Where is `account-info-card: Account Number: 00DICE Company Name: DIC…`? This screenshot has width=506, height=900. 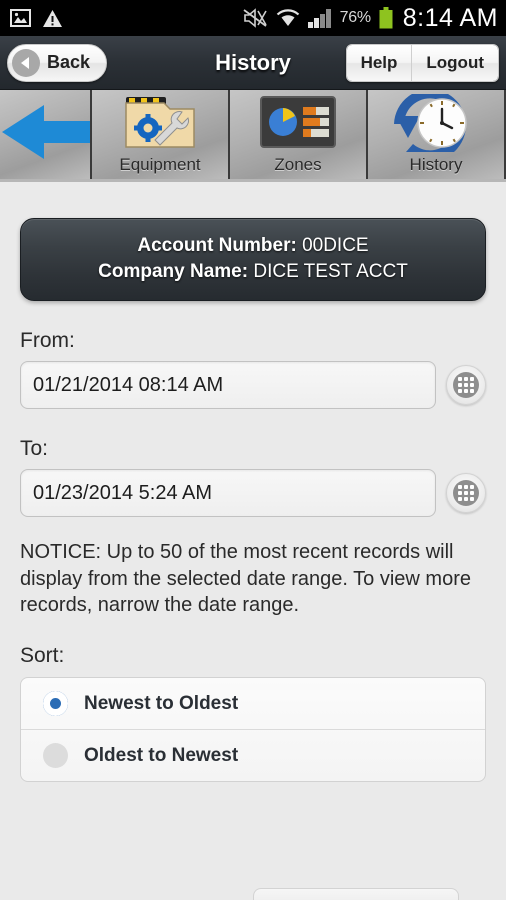 account-info-card: Account Number: 00DICE Company Name: DIC… is located at coordinates (253, 260).